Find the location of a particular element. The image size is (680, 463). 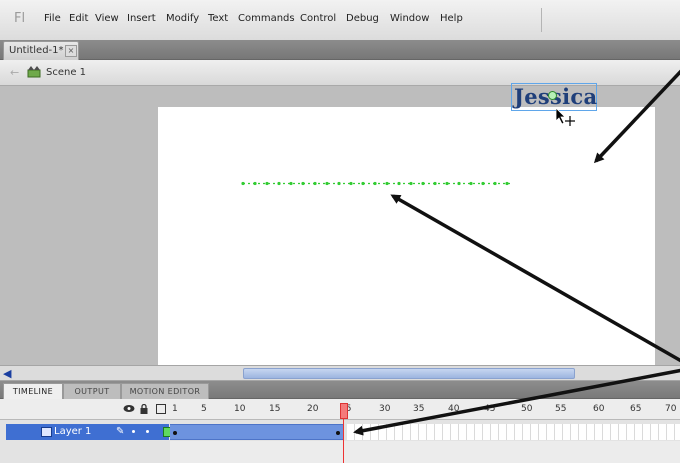

panel-tab-bar: TIMELINE OUTPUT MOTION EDITOR is located at coordinates (340, 390).